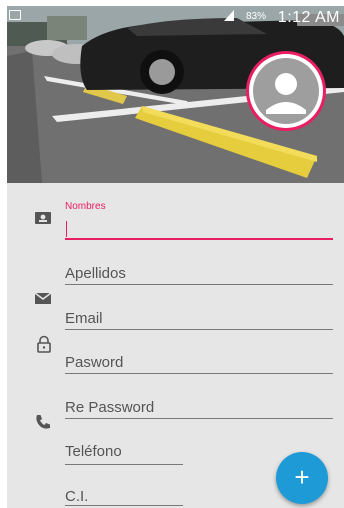 The width and height of the screenshot is (344, 508). What do you see at coordinates (199, 418) in the screenshot?
I see `re-password-underline` at bounding box center [199, 418].